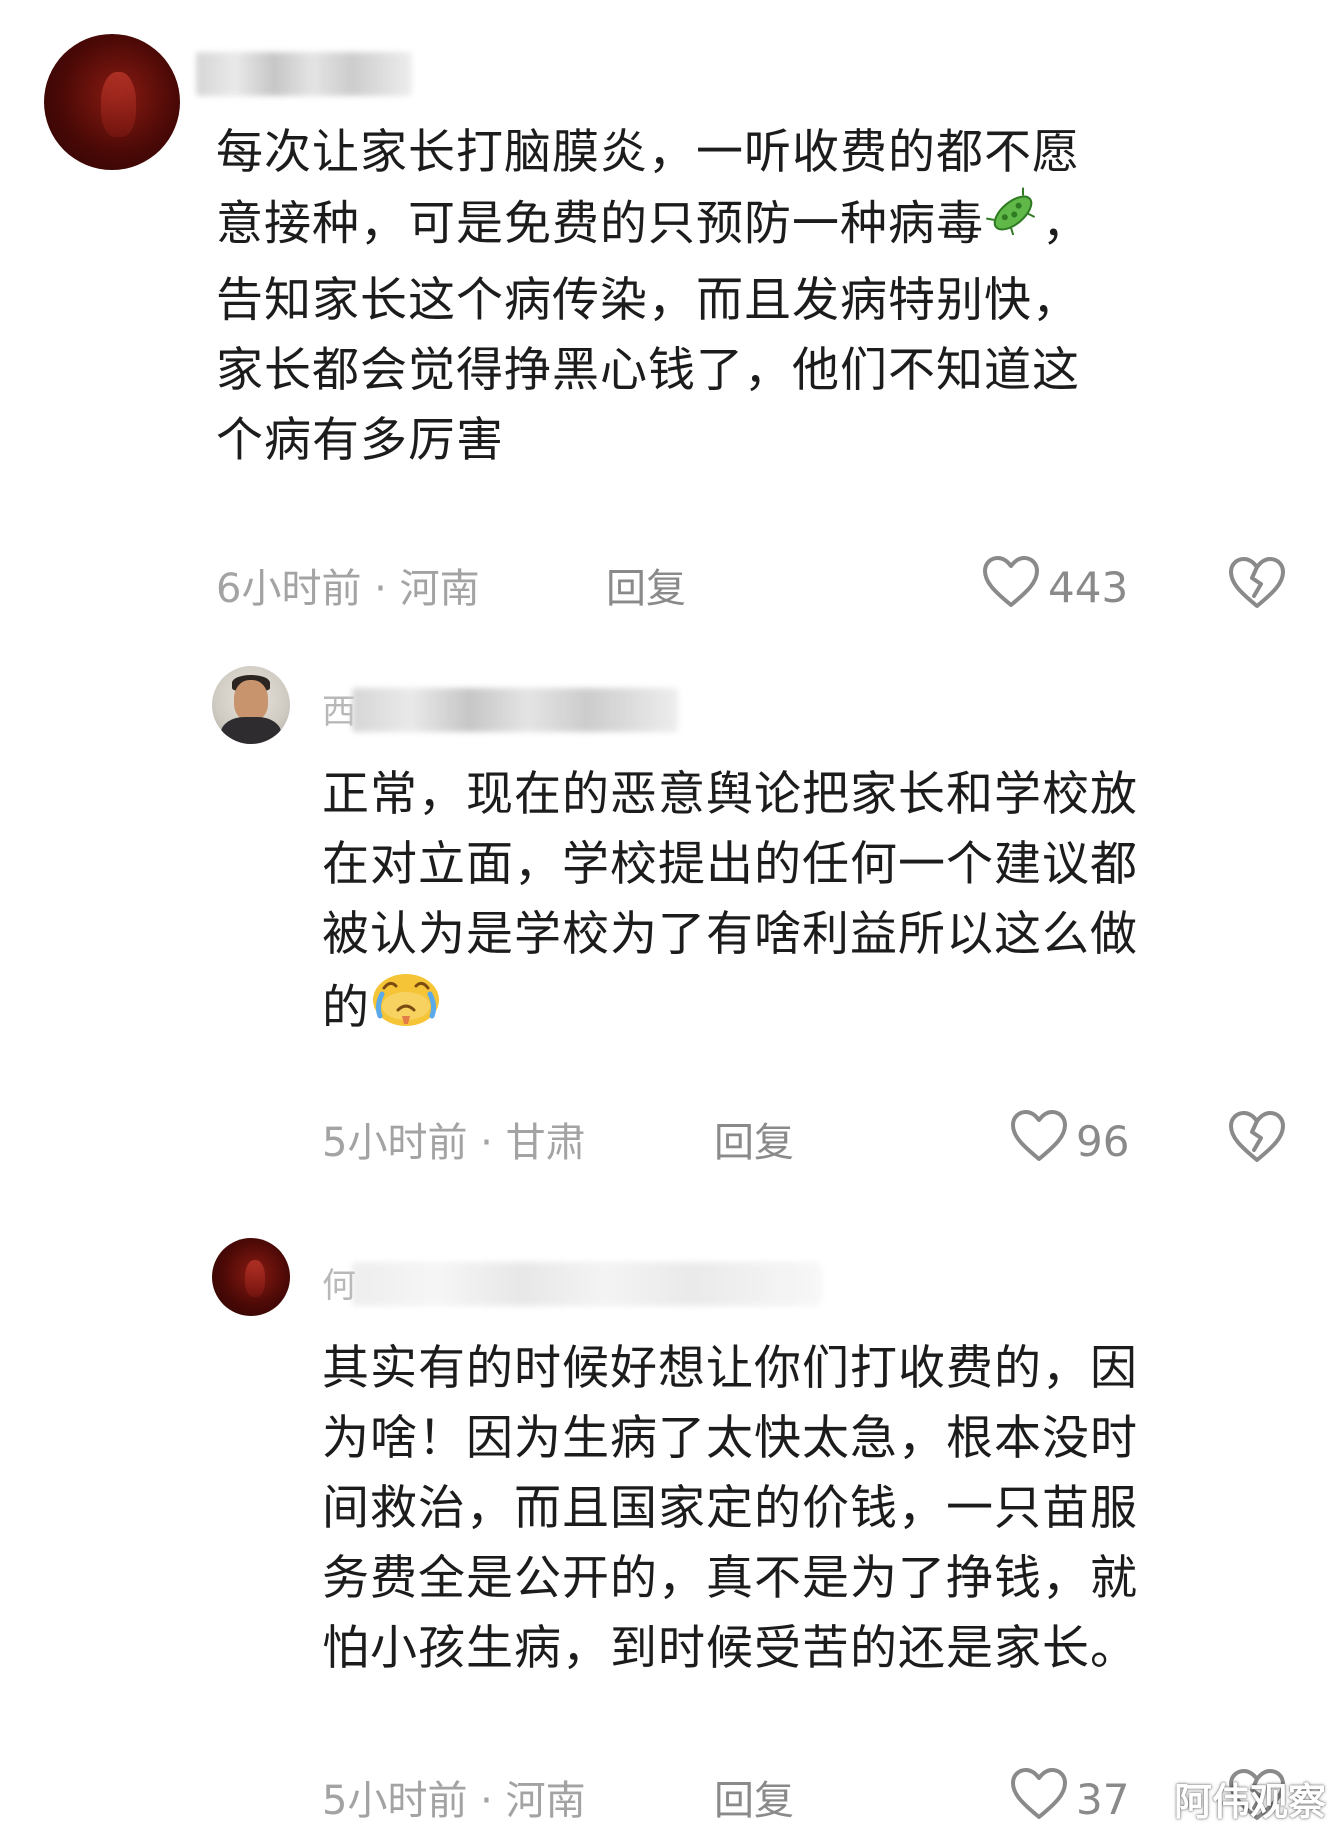  What do you see at coordinates (339, 1282) in the screenshot?
I see `username-visible-char: 何` at bounding box center [339, 1282].